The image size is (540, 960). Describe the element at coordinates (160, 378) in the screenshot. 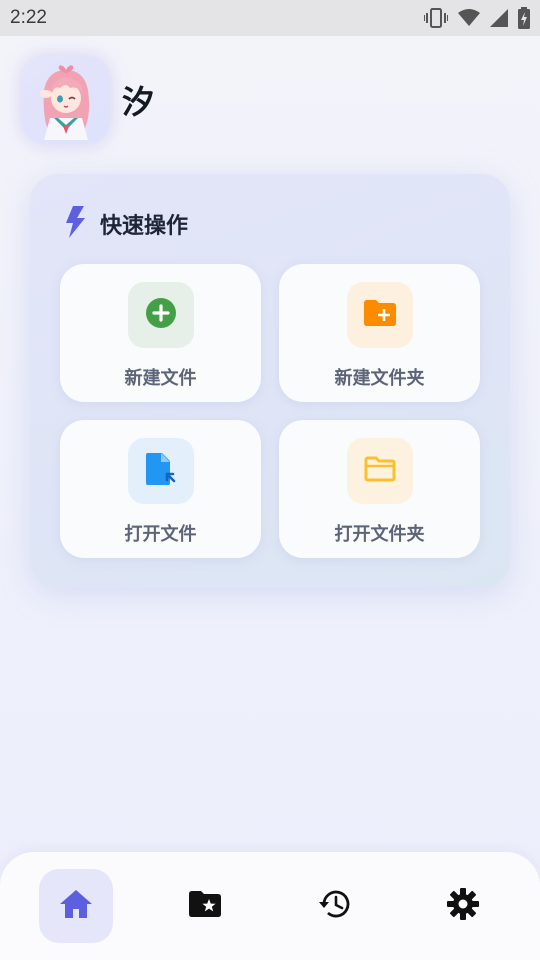

I see `tile-label: 新建文件` at that location.